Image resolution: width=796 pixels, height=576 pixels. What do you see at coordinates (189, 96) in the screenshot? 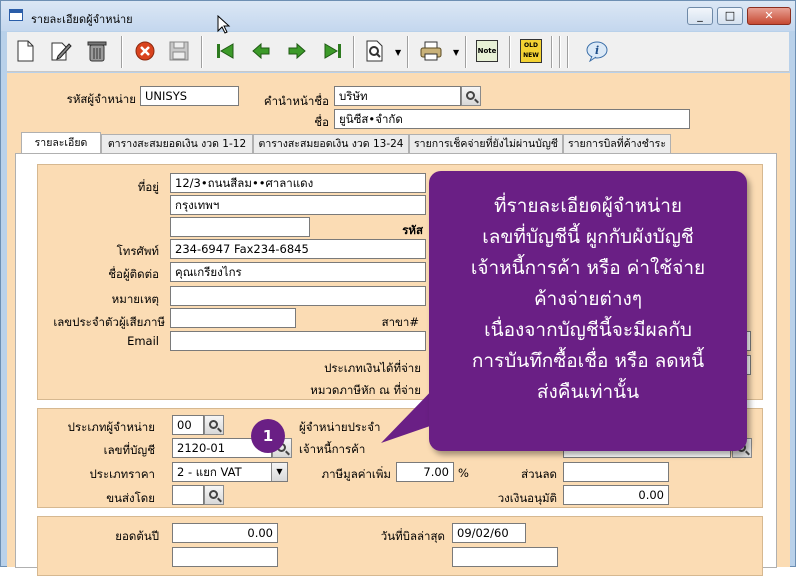
I see `vendor-code-field: UNISYS` at bounding box center [189, 96].